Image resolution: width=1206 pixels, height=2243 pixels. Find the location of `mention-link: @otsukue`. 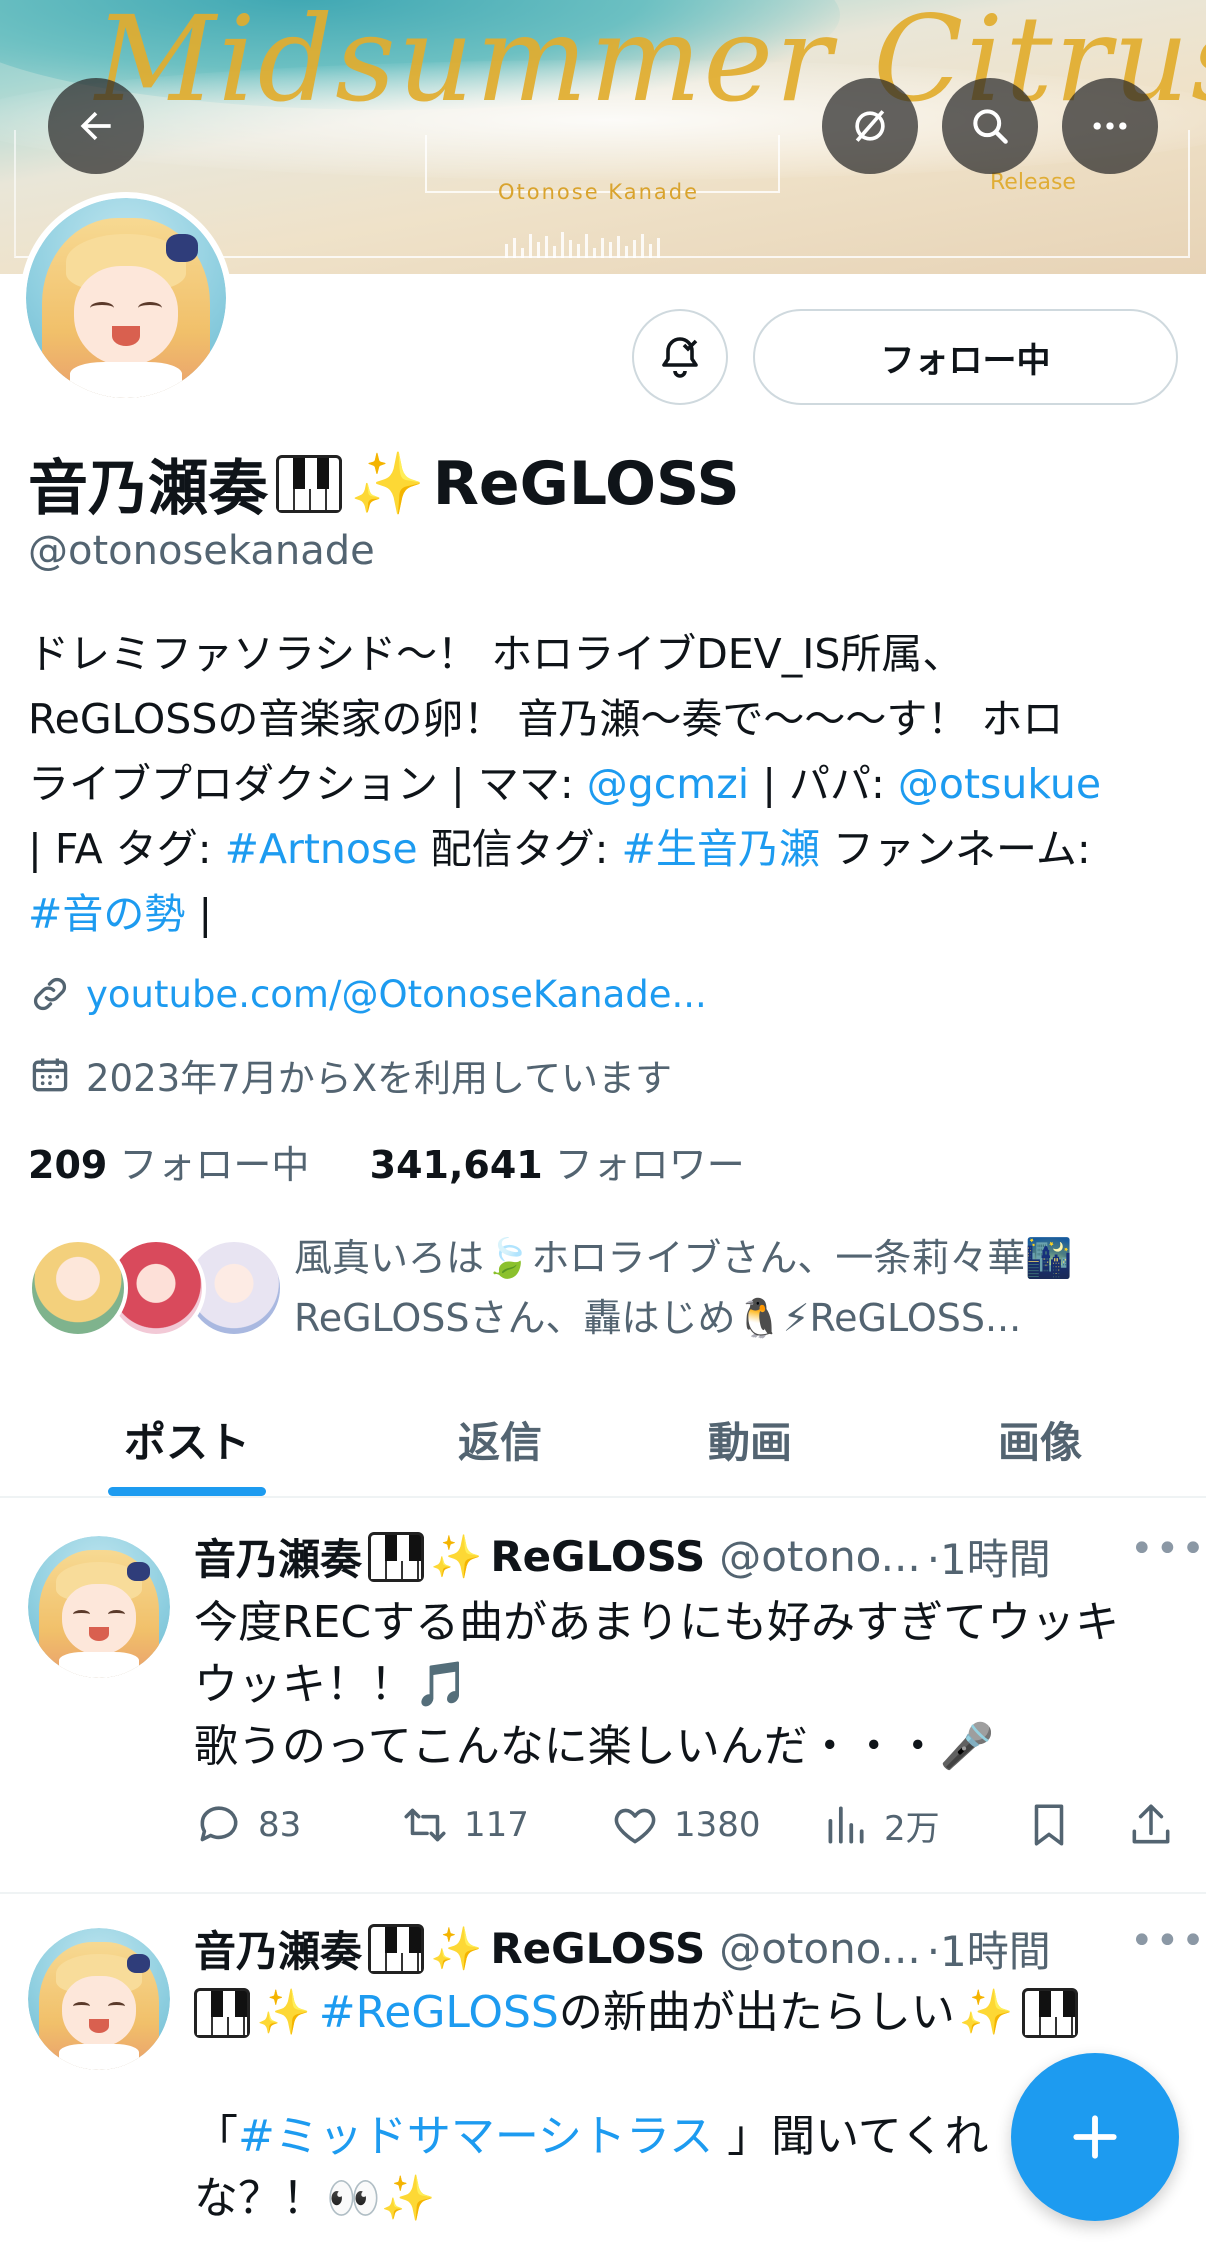

mention-link: @otsukue is located at coordinates (999, 784).